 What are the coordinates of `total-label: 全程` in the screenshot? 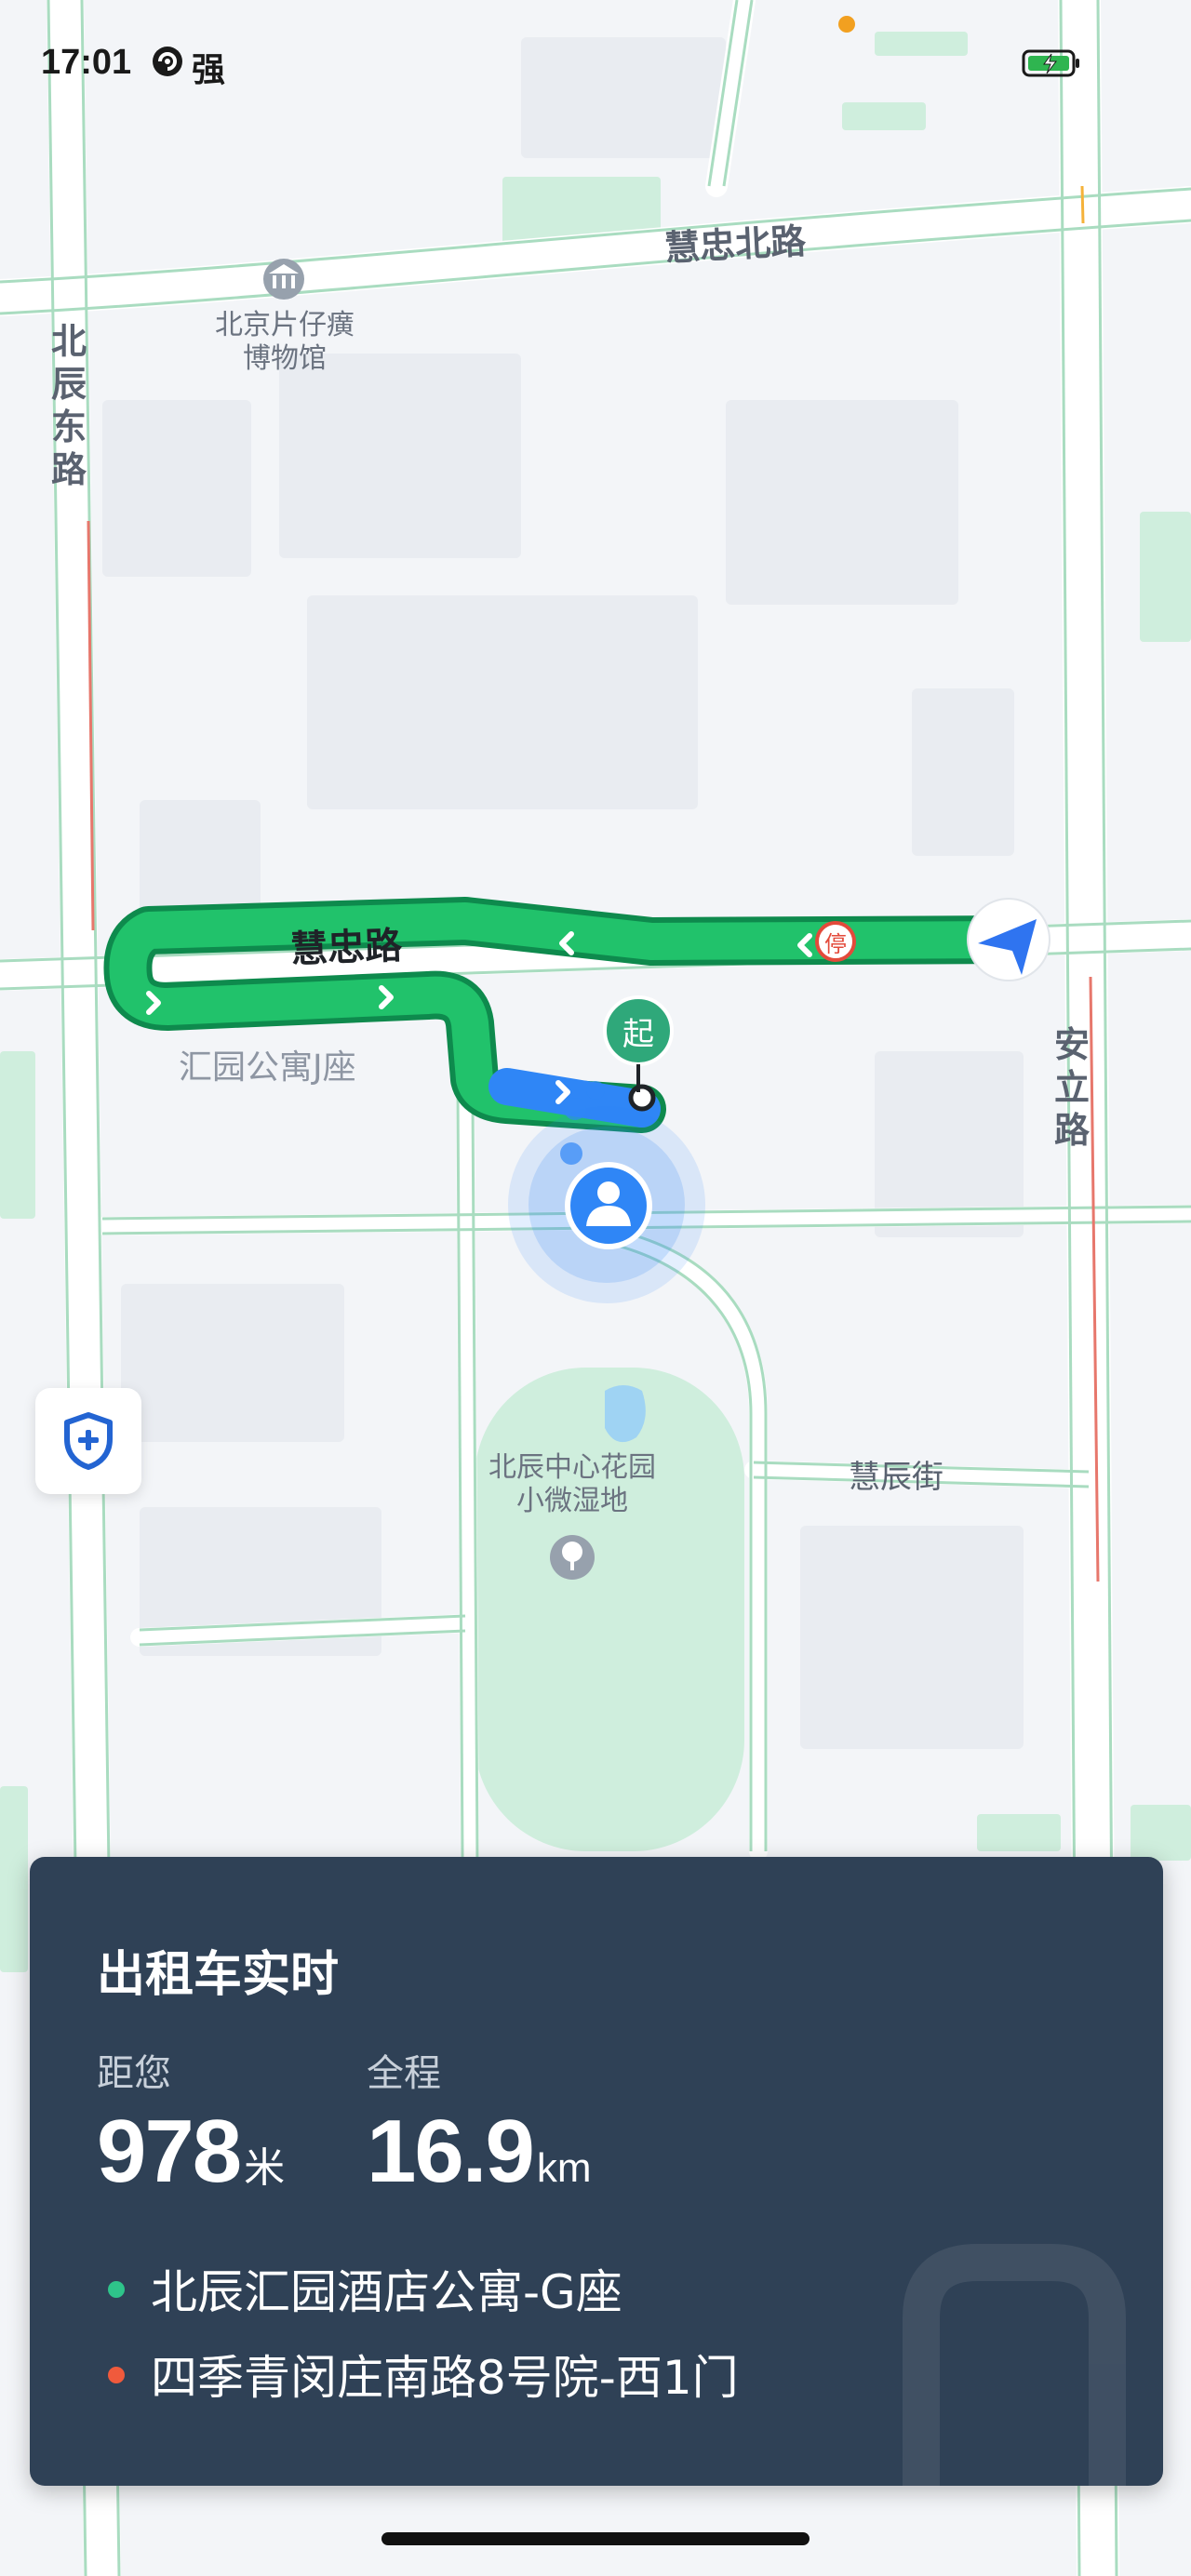 It's located at (404, 2073).